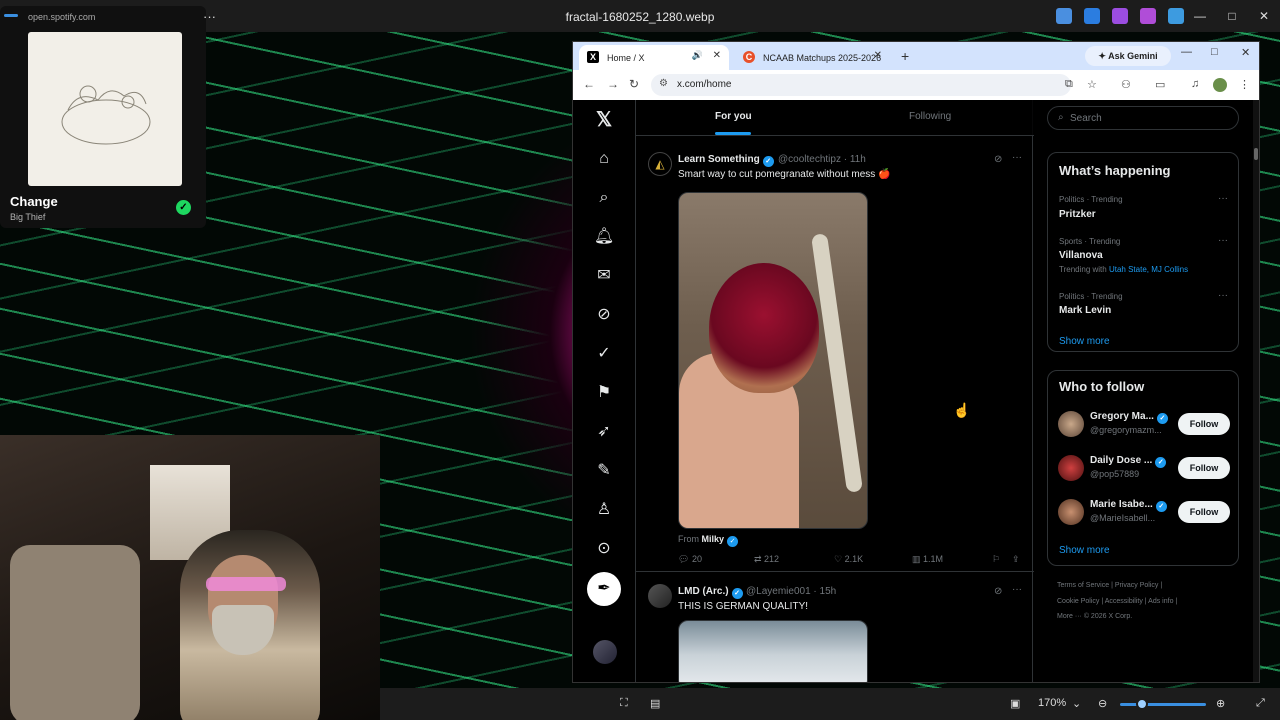 The height and width of the screenshot is (720, 1280). Describe the element at coordinates (733, 116) in the screenshot. I see `tab-for-you: For you` at that location.